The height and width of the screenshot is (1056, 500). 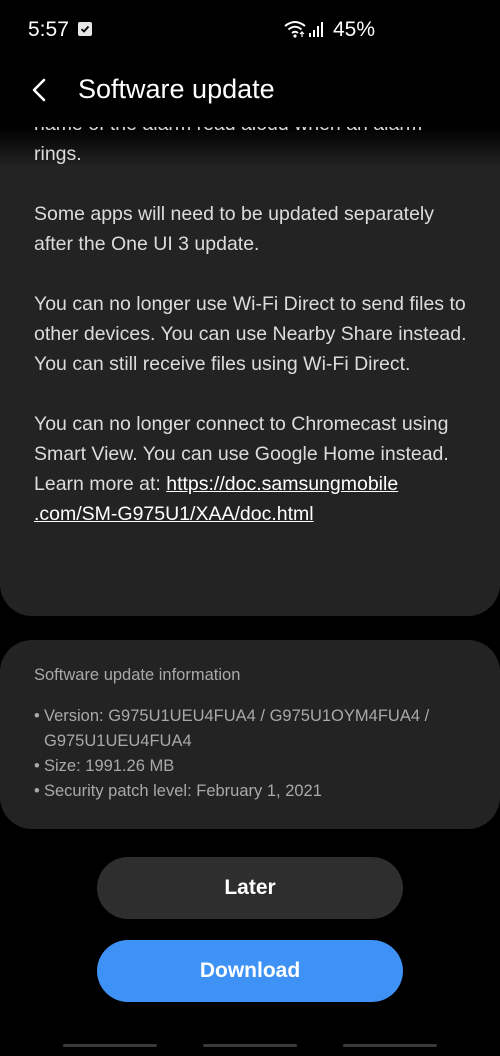 What do you see at coordinates (176, 89) in the screenshot?
I see `page-title: Software update` at bounding box center [176, 89].